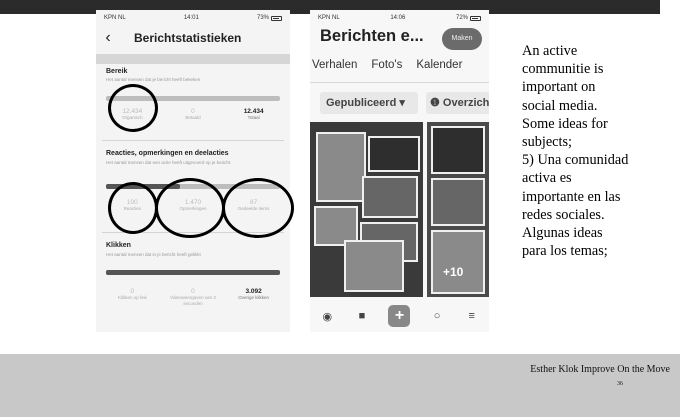 The height and width of the screenshot is (417, 680). I want to click on stat-video-views: 0 Videoweergaven van 3 seconden, so click(193, 297).